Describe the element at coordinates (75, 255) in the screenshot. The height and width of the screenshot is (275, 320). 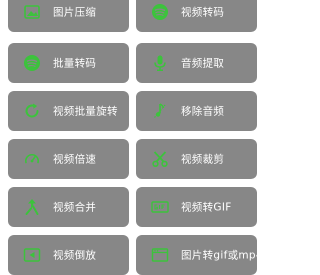
I see `tool-label: 视频倒放` at that location.